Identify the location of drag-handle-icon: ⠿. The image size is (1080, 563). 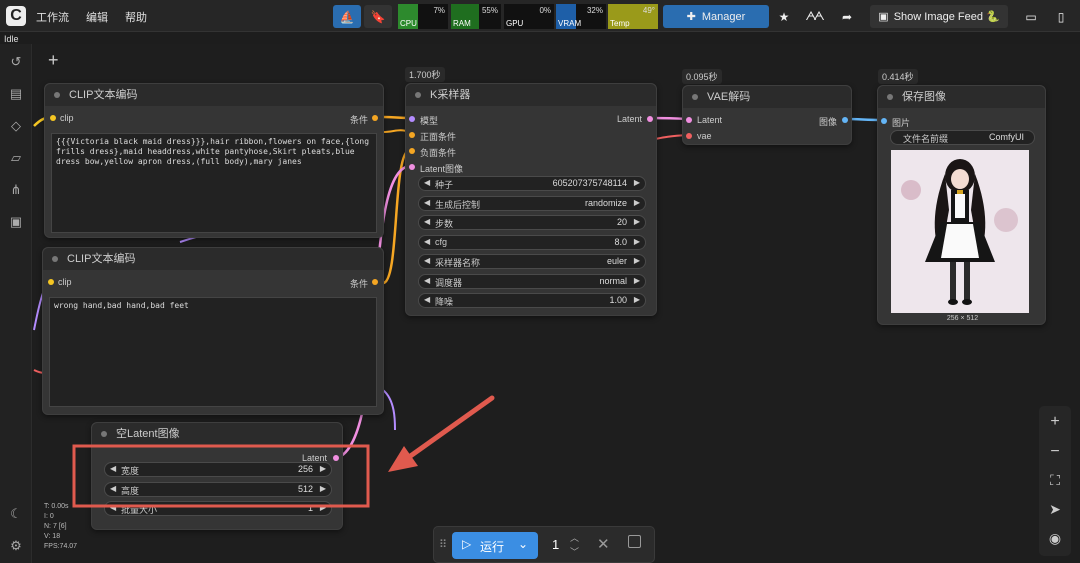
(443, 544).